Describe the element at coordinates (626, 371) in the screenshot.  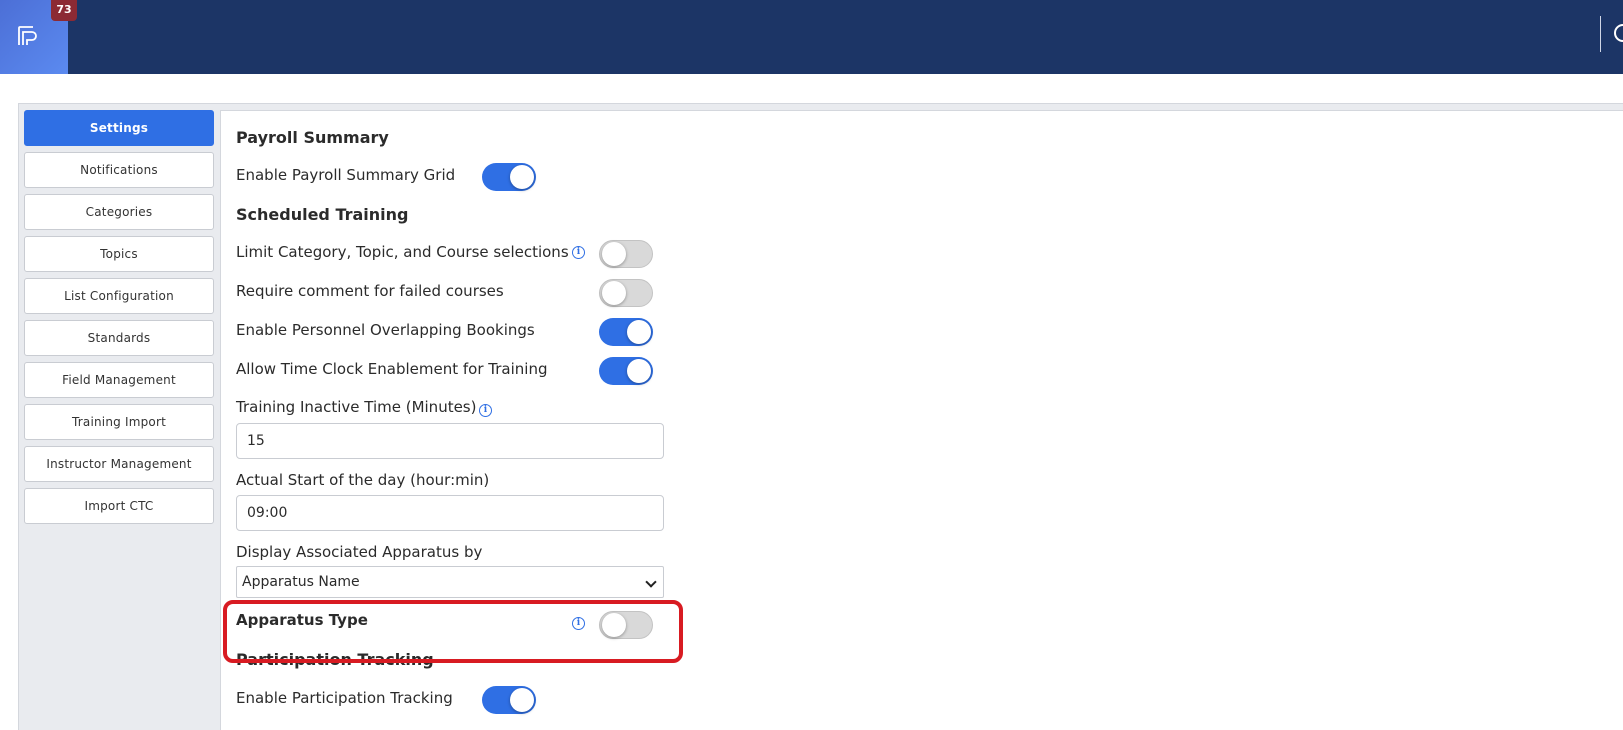
I see `time-clock-toggle` at that location.